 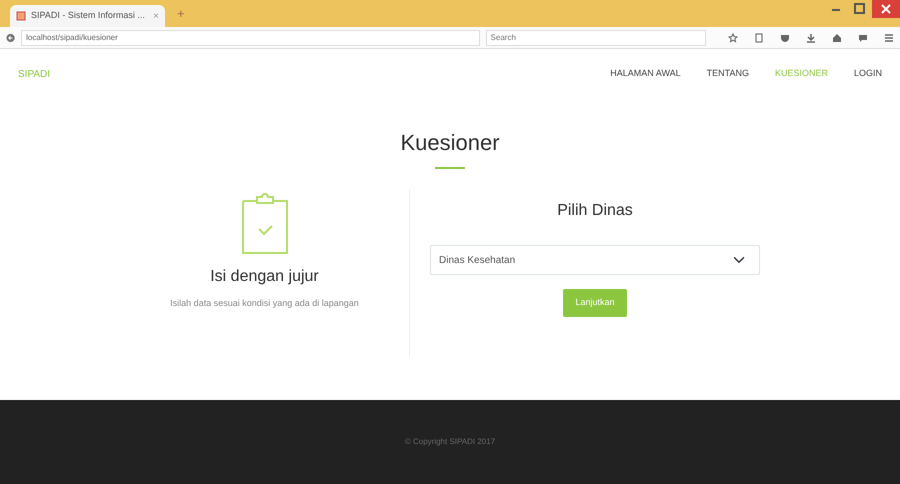 I want to click on star-icon, so click(x=733, y=37).